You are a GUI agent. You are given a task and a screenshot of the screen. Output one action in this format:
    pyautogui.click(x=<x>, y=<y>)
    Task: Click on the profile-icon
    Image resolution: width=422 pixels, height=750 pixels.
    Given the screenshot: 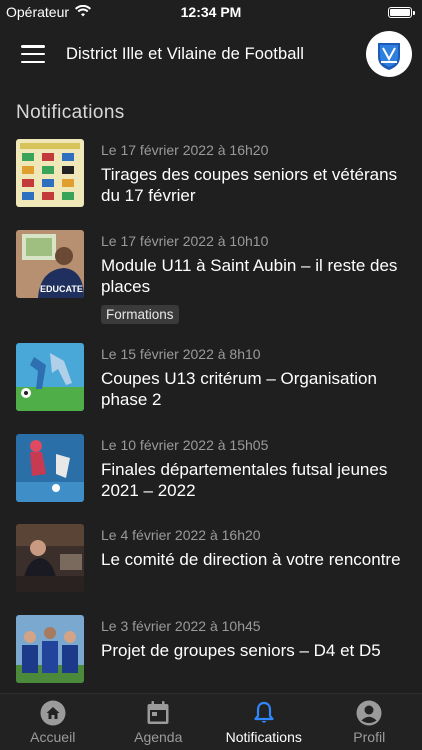 What is the action you would take?
    pyautogui.click(x=369, y=713)
    